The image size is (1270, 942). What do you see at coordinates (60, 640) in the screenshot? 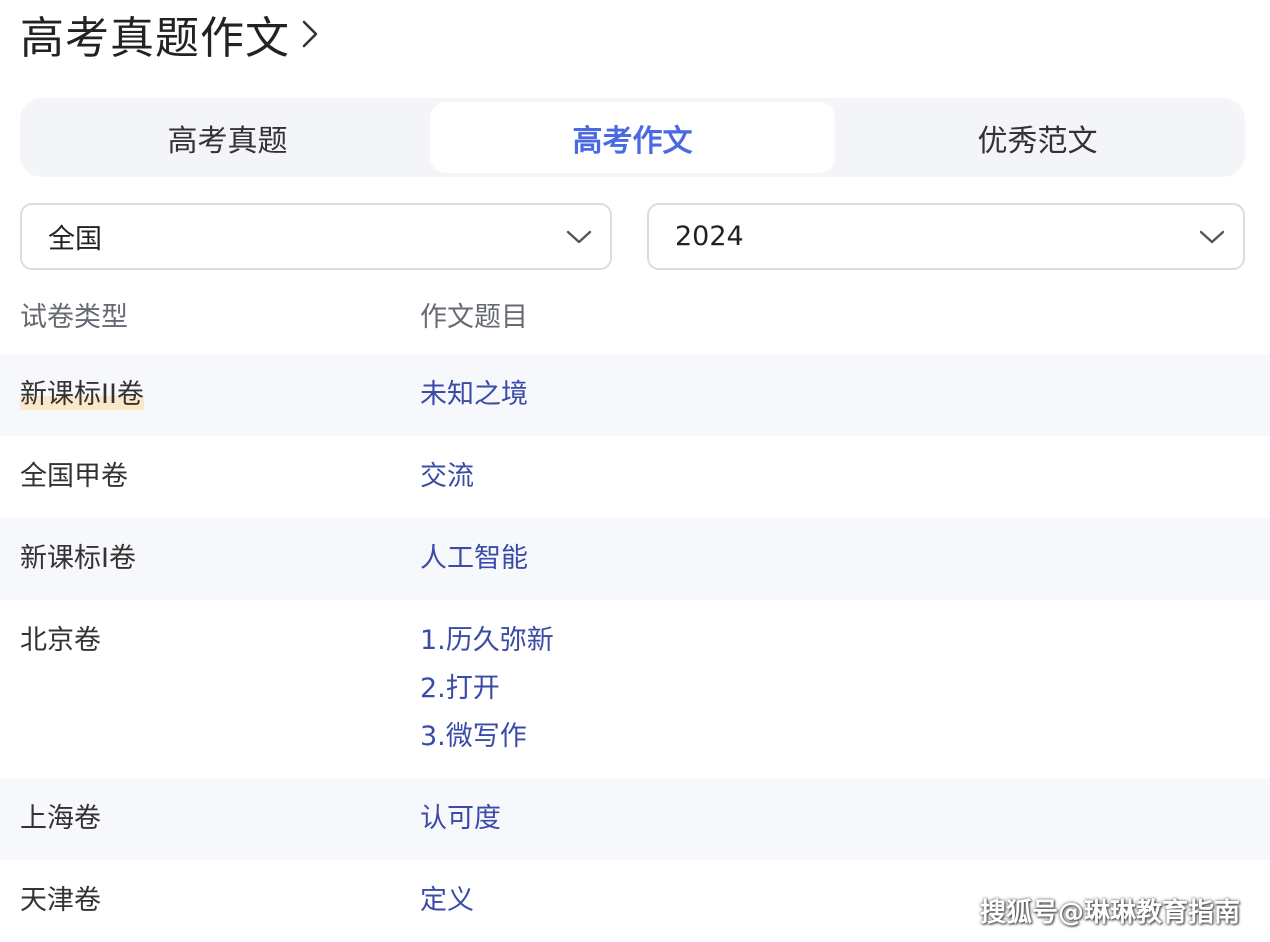
I see `paper-type-cell: 北京卷` at bounding box center [60, 640].